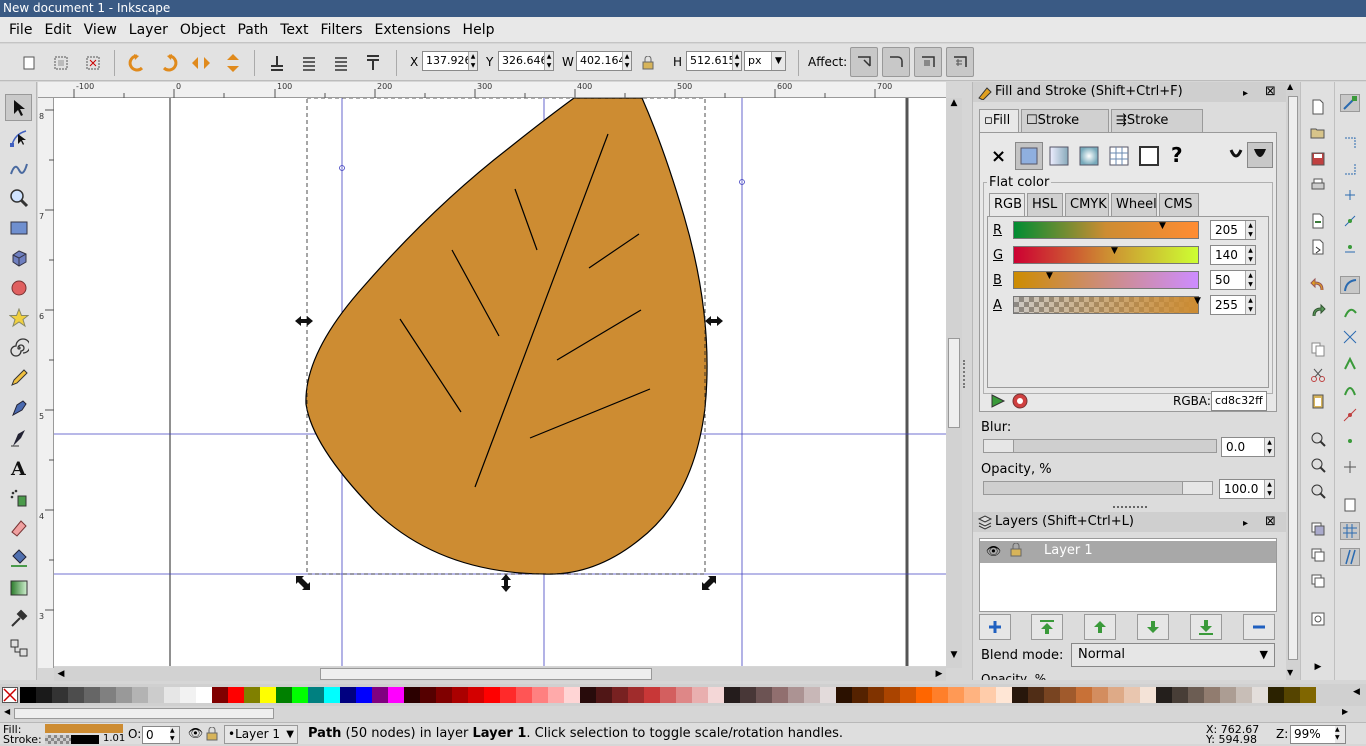 The image size is (1366, 746). I want to click on paint-bucket-tool-icon, so click(18, 557).